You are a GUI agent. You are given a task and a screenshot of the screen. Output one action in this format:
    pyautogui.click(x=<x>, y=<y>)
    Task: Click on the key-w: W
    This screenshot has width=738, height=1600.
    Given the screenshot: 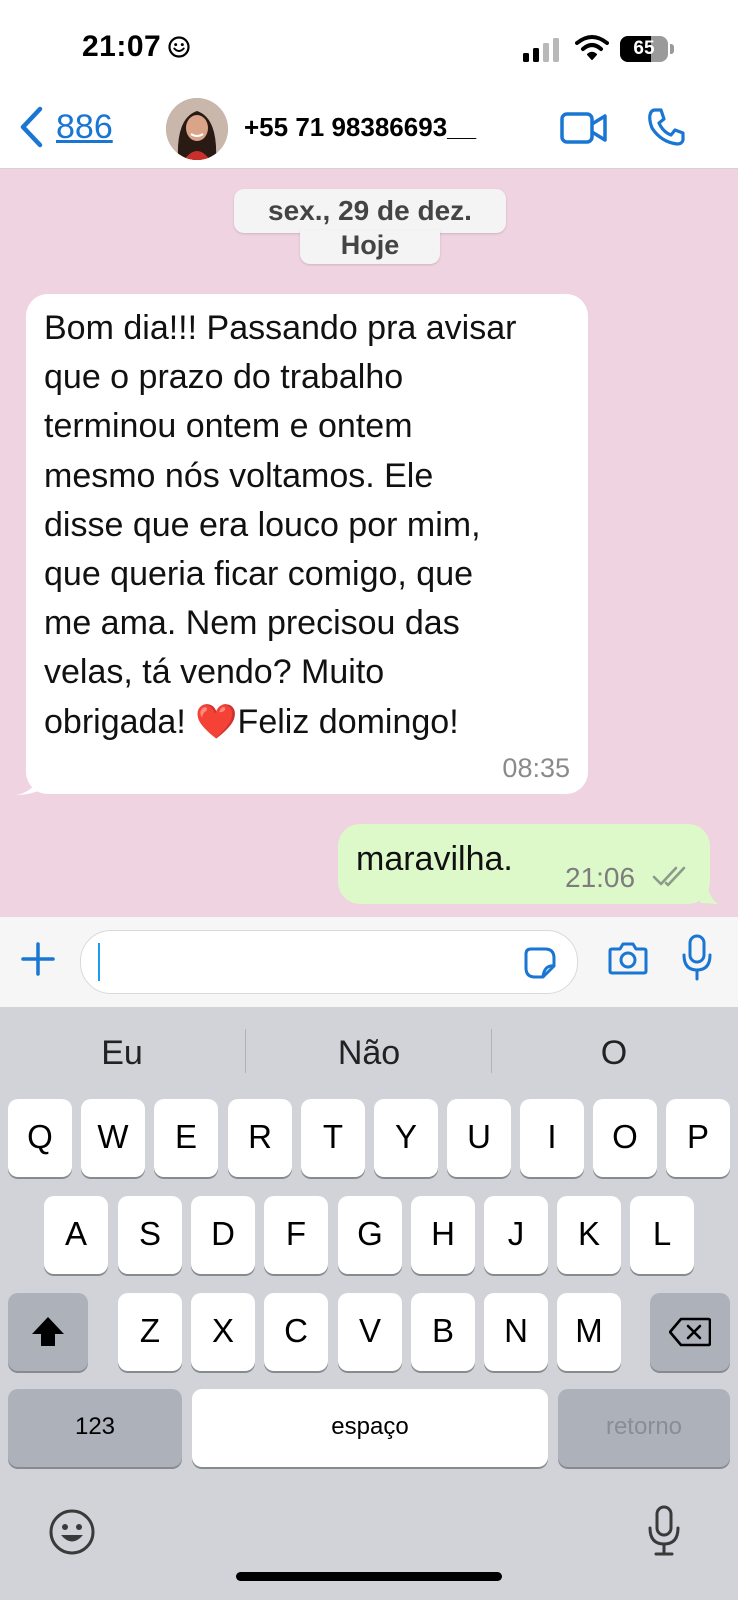 What is the action you would take?
    pyautogui.click(x=113, y=1138)
    